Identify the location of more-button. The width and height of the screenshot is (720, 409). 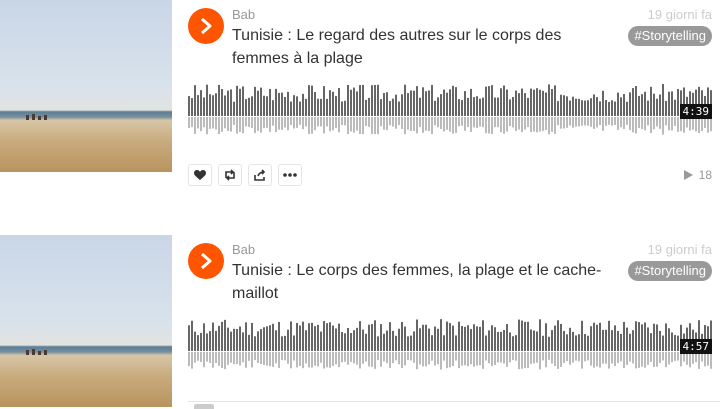
(290, 175).